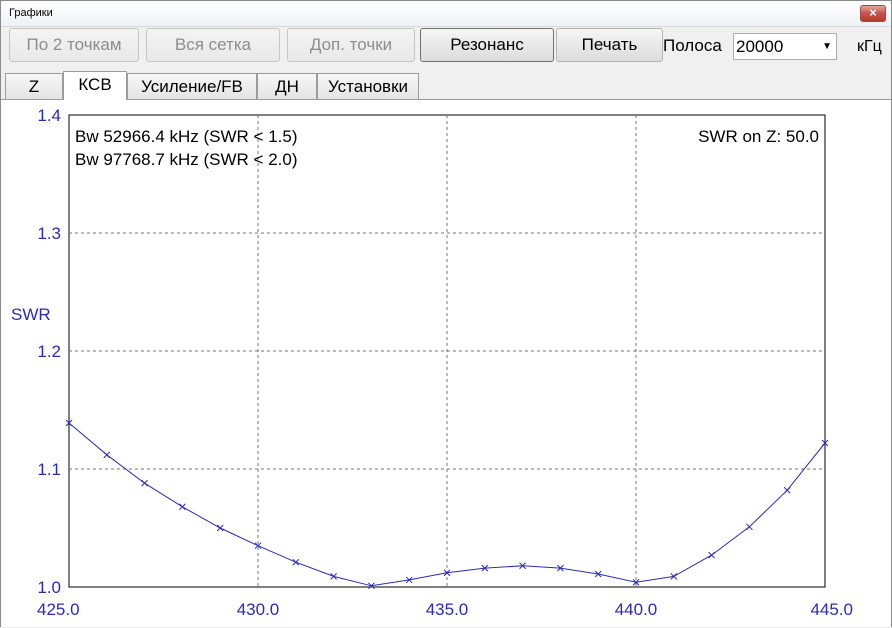 Image resolution: width=892 pixels, height=628 pixels. Describe the element at coordinates (487, 45) in the screenshot. I see `resonance-button: Резонанс` at that location.